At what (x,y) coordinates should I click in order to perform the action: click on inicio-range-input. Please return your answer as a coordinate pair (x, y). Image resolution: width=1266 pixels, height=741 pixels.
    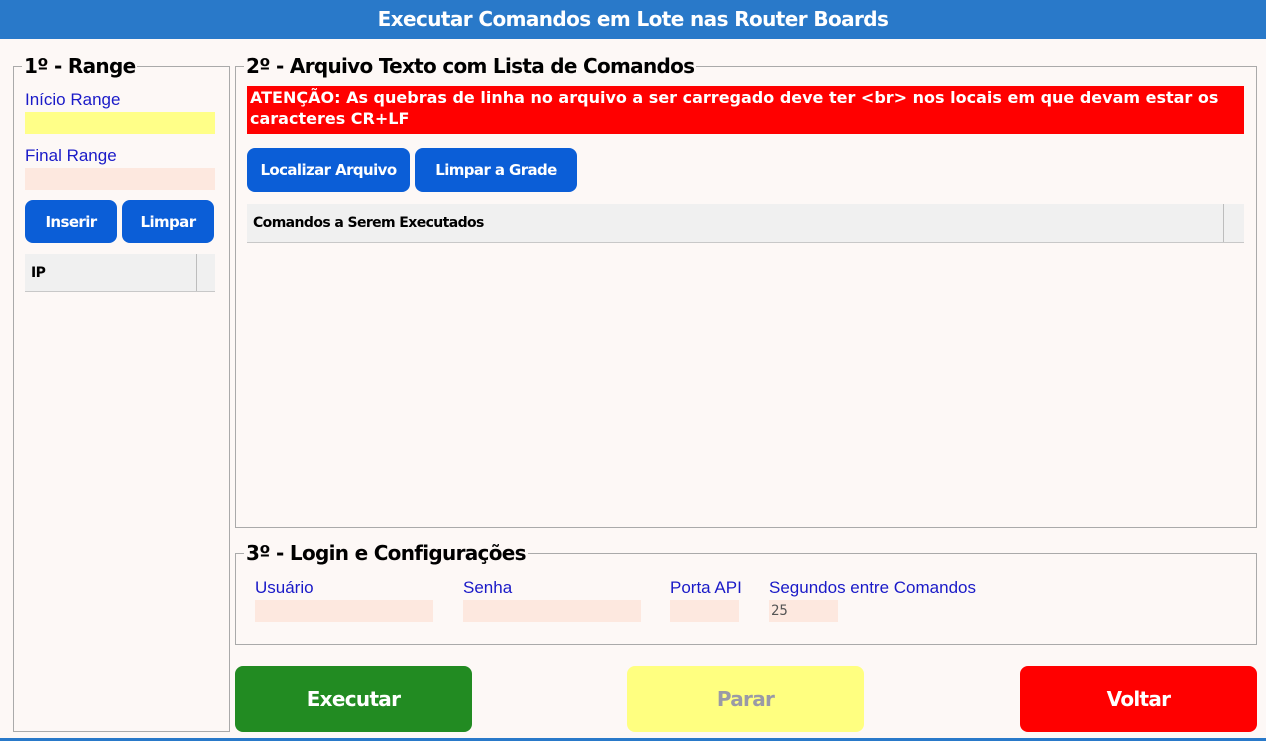
    Looking at the image, I should click on (120, 123).